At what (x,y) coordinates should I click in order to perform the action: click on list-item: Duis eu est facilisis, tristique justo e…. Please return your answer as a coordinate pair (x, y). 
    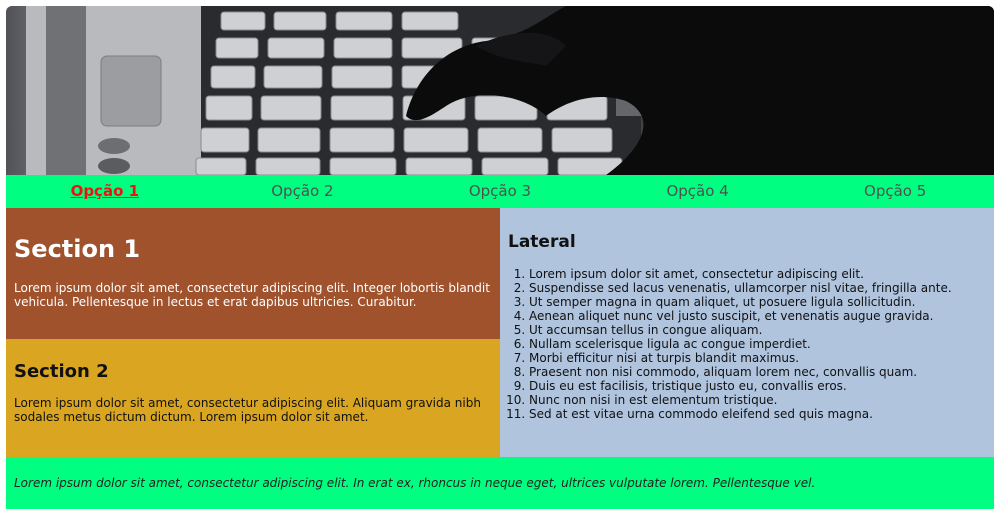
    Looking at the image, I should click on (757, 386).